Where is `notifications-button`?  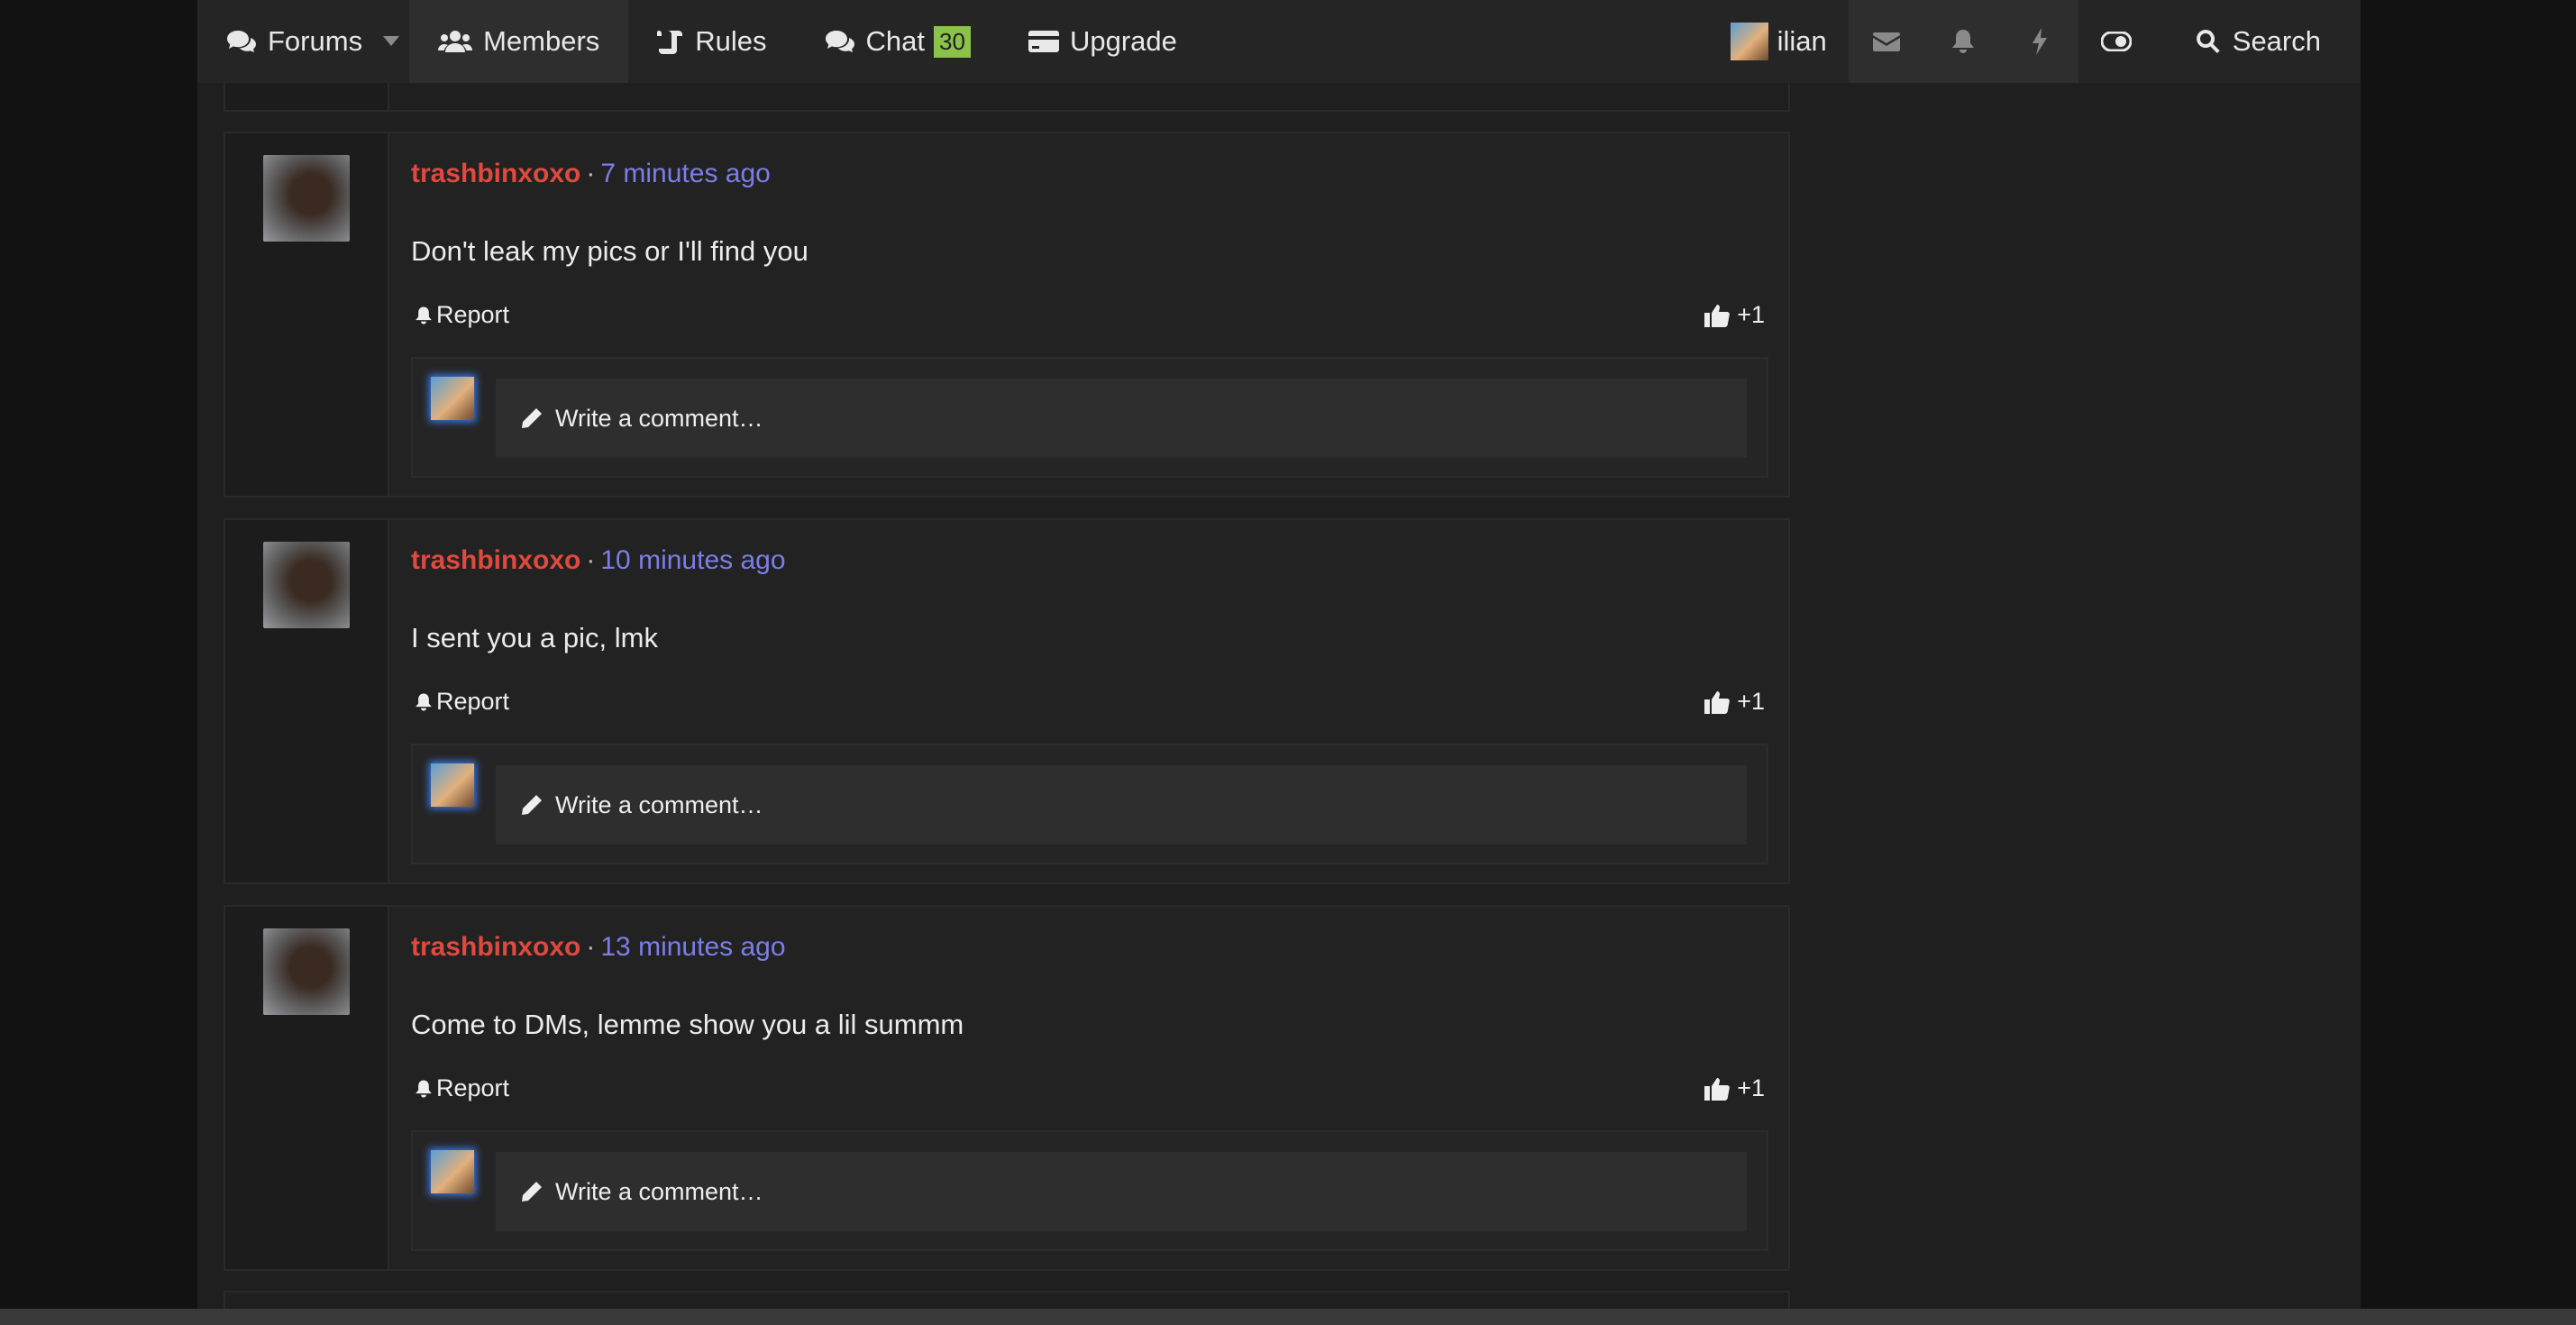 notifications-button is located at coordinates (1963, 41).